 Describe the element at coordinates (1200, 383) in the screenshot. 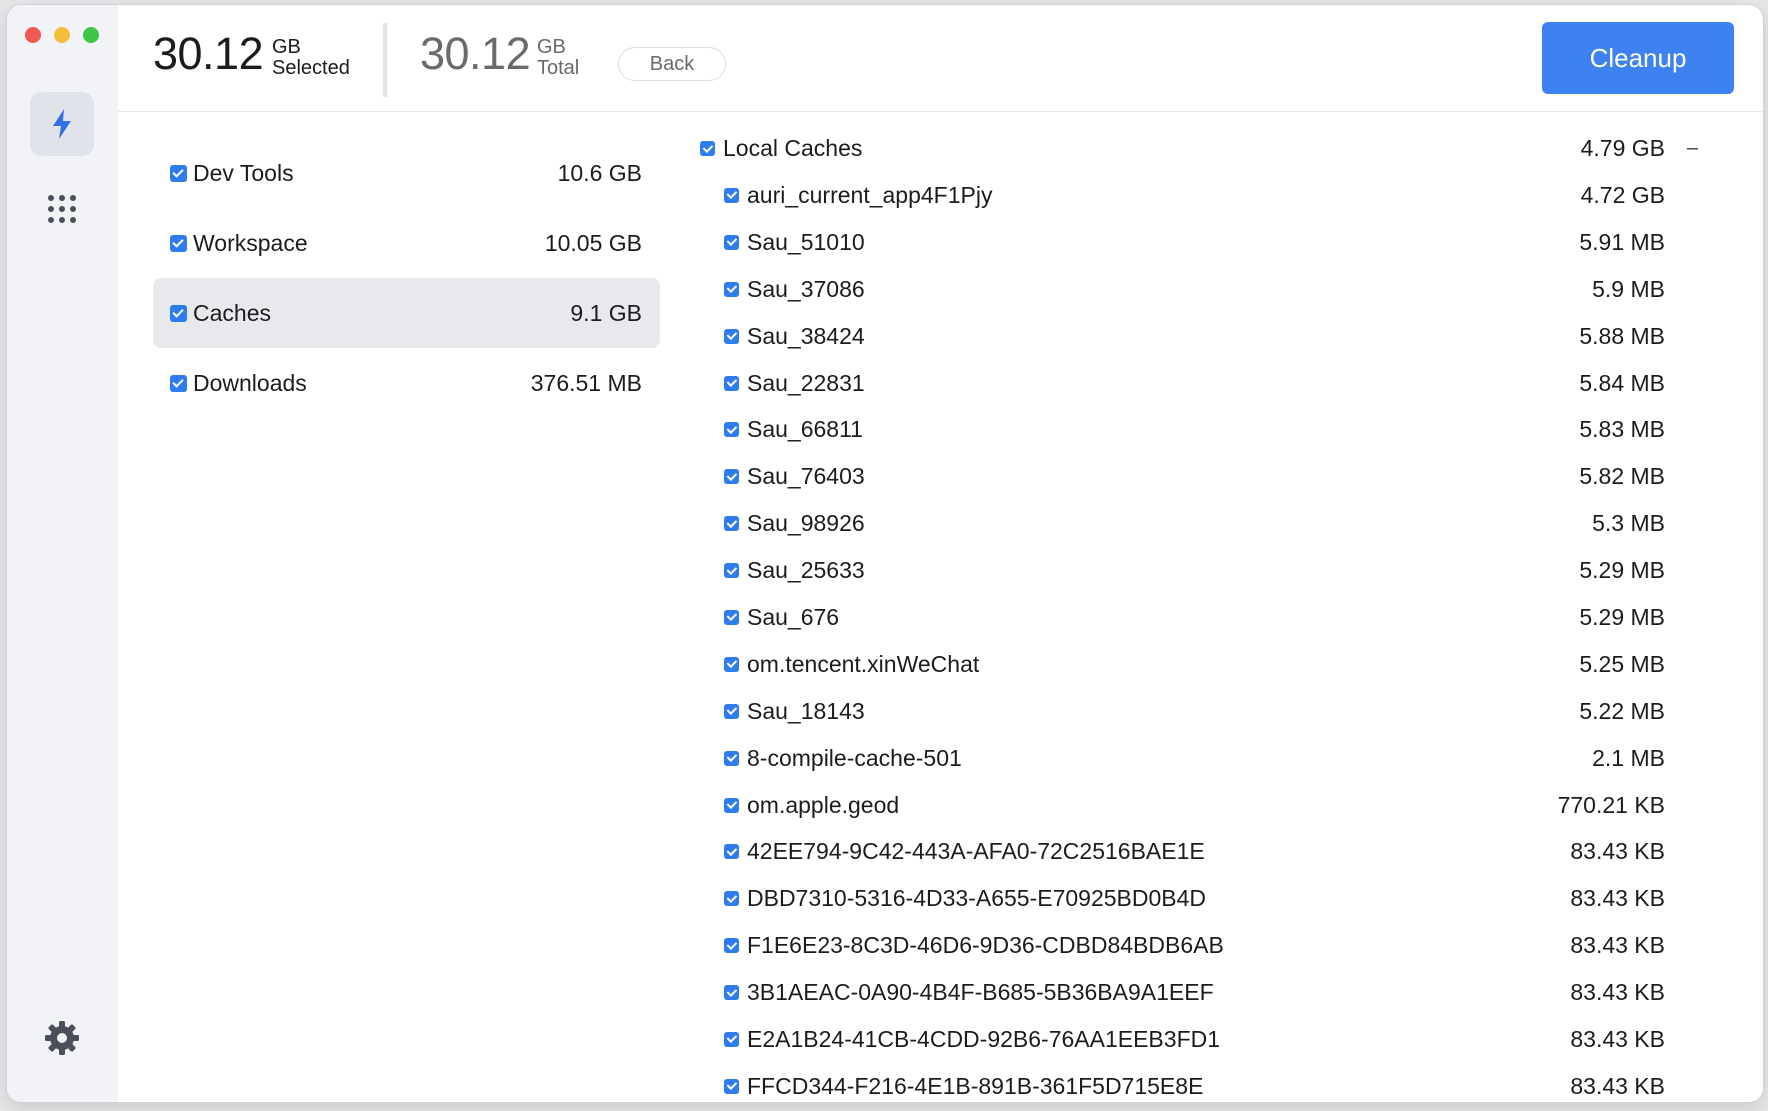

I see `file-row: Sau_22831 5.84 MB` at that location.